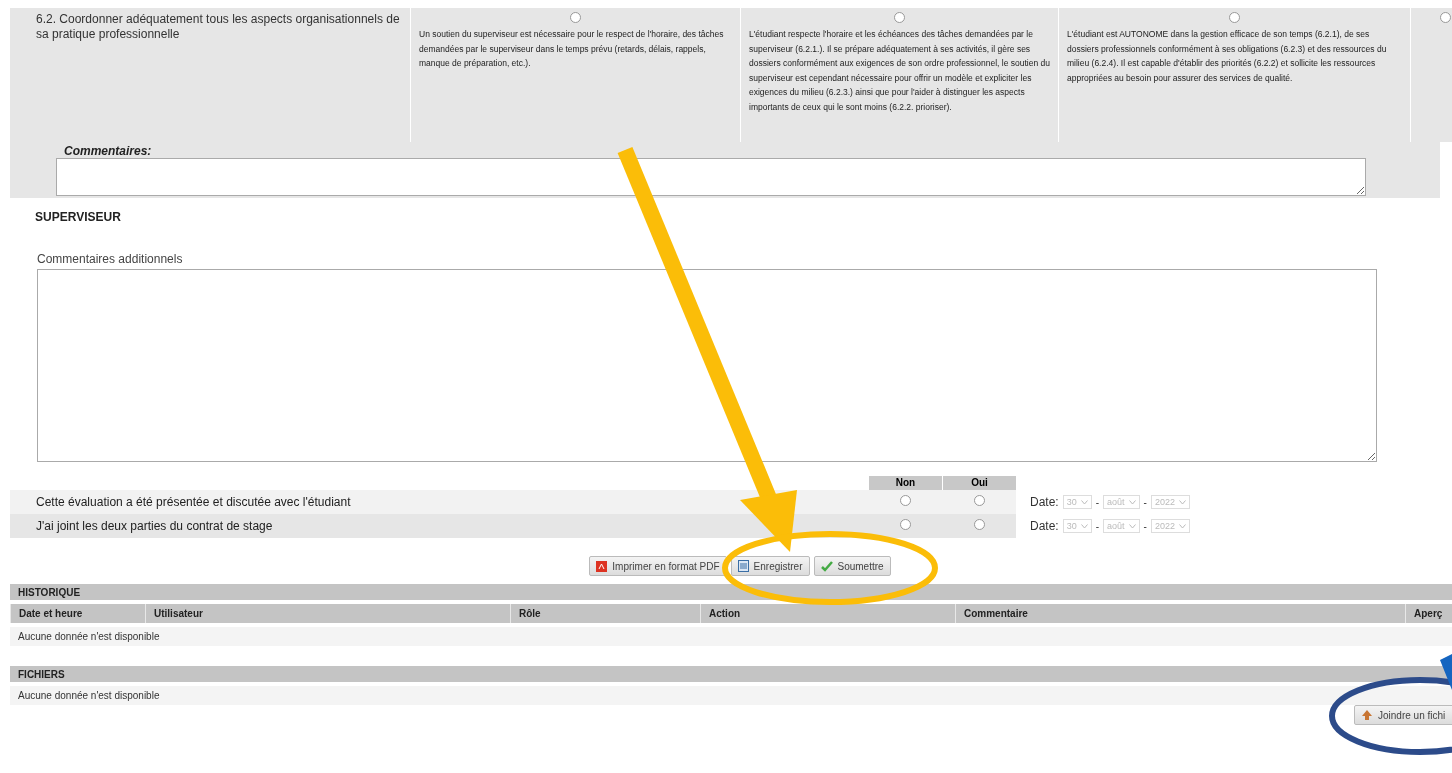 Image resolution: width=1452 pixels, height=773 pixels. I want to click on column-header: Oui, so click(979, 483).